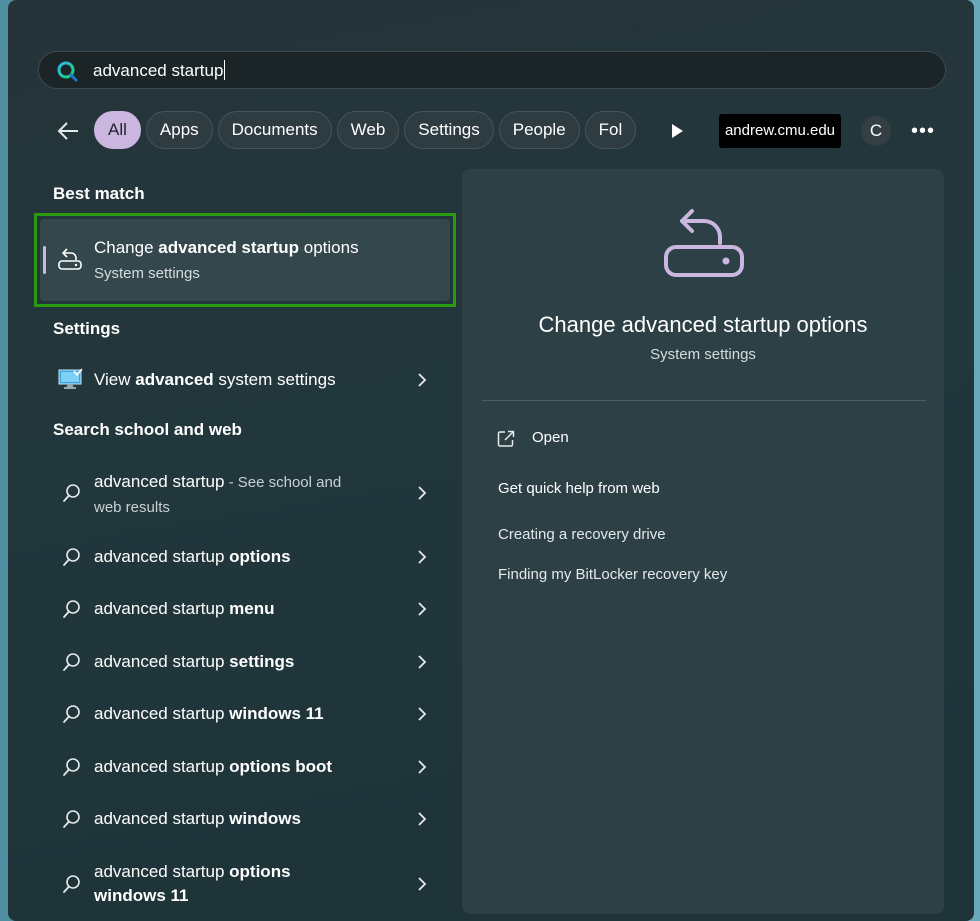  Describe the element at coordinates (115, 379) in the screenshot. I see `settings-label-pre: View` at that location.